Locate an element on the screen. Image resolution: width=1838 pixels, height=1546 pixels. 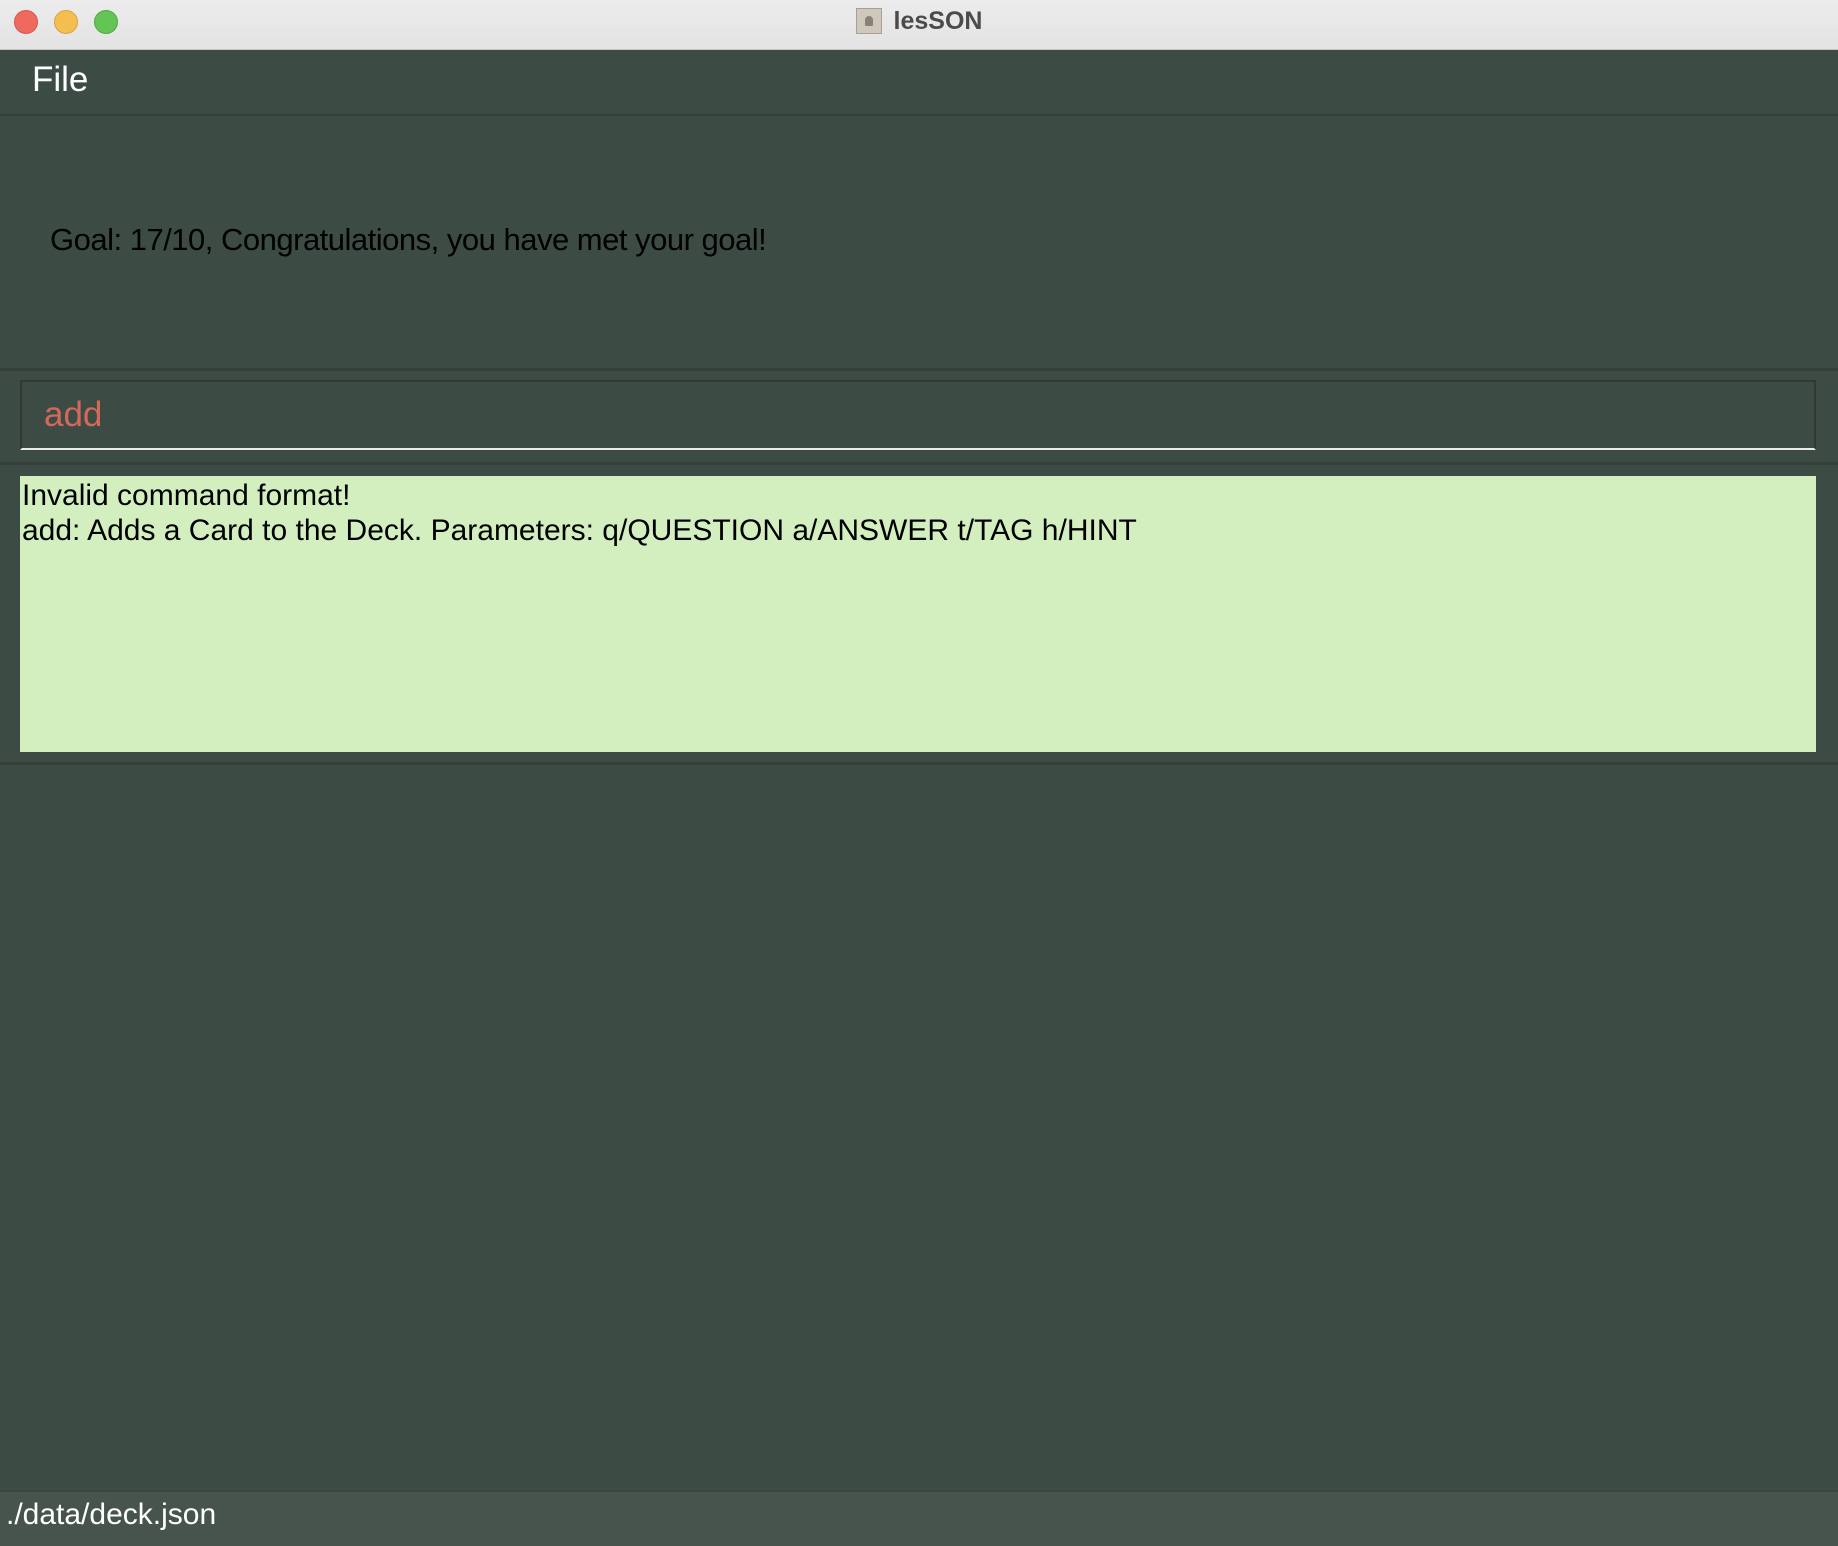
title-bar: lesSON is located at coordinates (919, 25).